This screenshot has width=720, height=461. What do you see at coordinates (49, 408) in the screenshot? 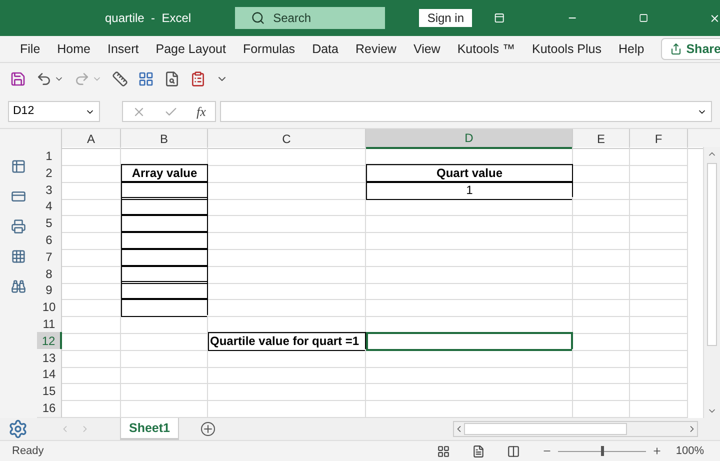
I see `row-header: 16` at bounding box center [49, 408].